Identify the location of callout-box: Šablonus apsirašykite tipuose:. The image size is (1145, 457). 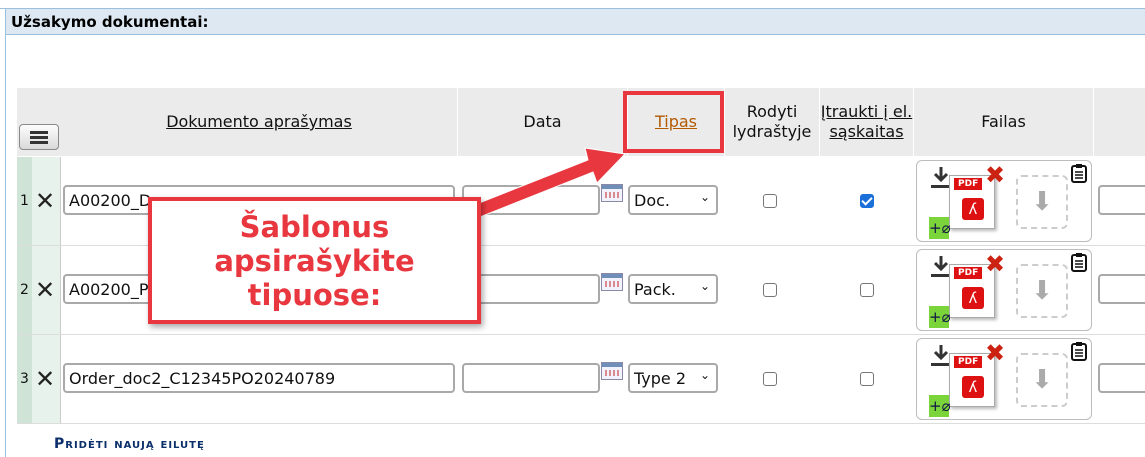
(314, 260).